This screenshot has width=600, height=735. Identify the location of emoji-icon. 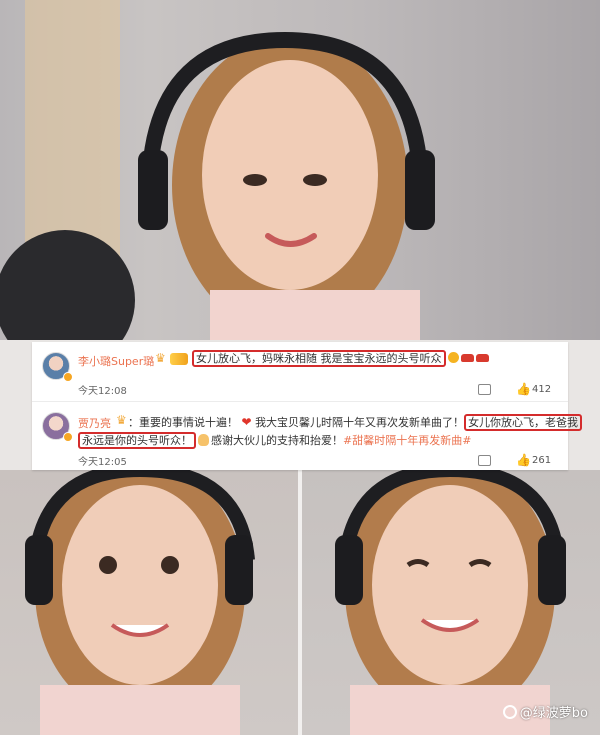
(453, 357).